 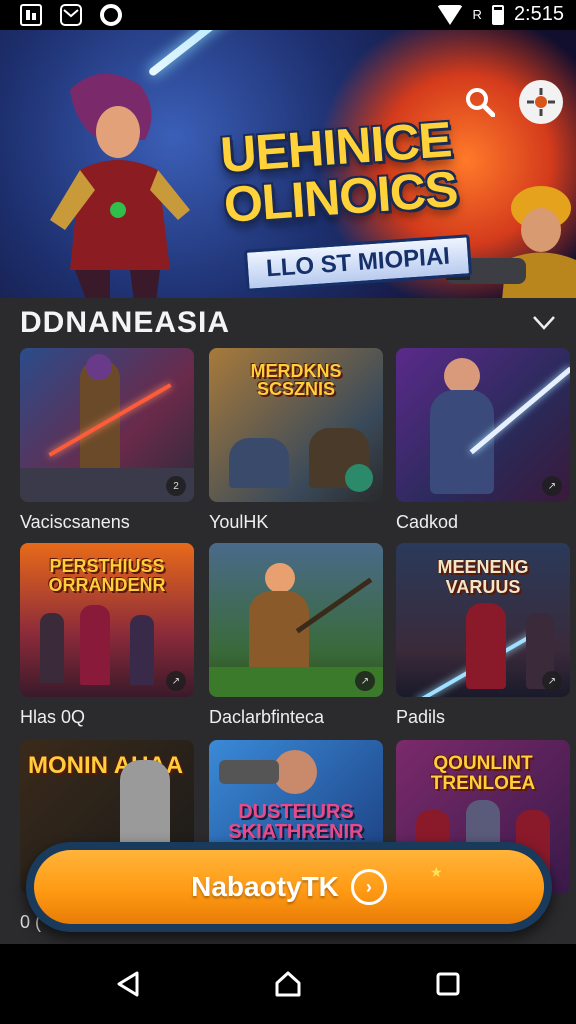 I want to click on search-button, so click(x=480, y=102).